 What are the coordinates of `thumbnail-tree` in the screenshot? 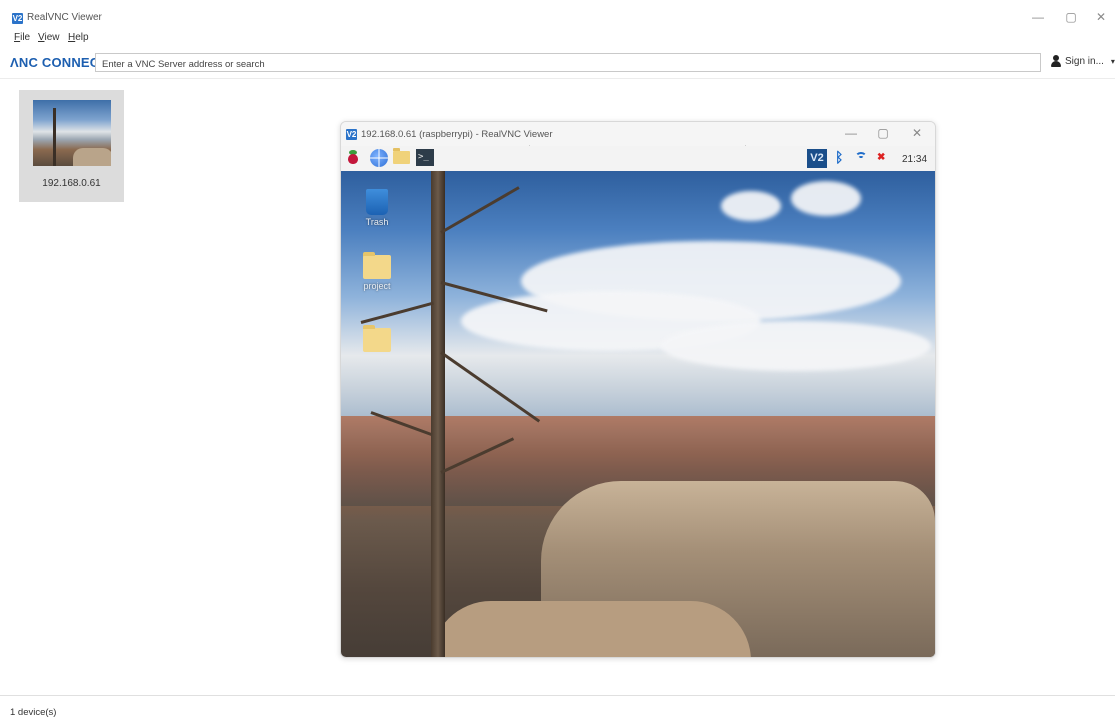 It's located at (54, 137).